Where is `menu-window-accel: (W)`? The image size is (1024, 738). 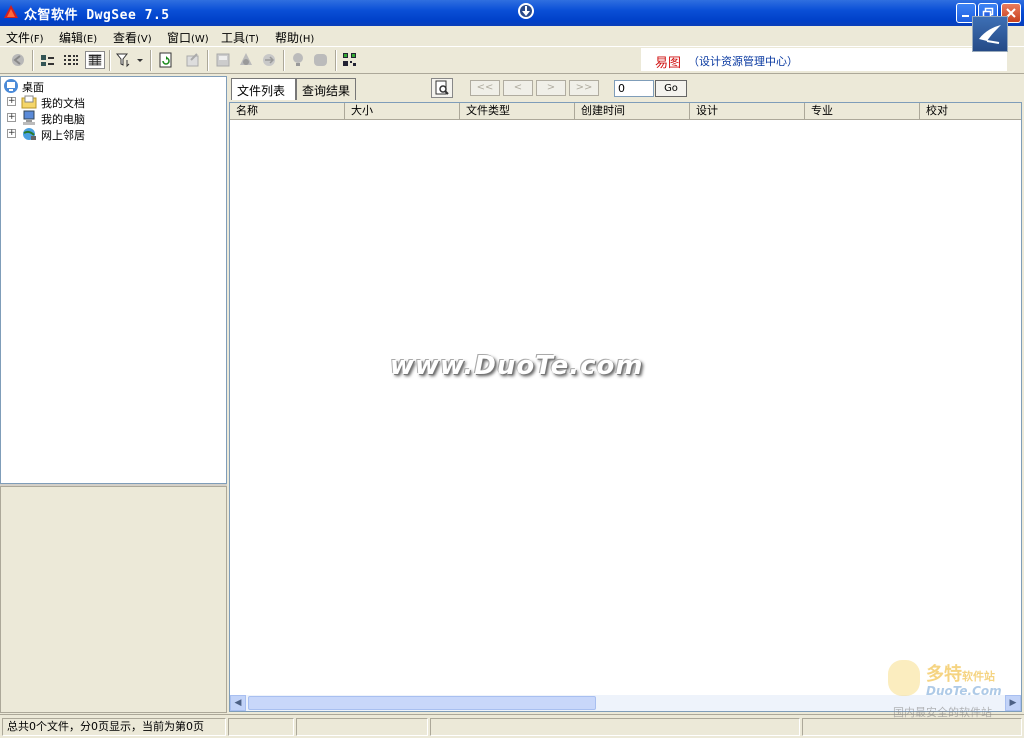 menu-window-accel: (W) is located at coordinates (200, 39).